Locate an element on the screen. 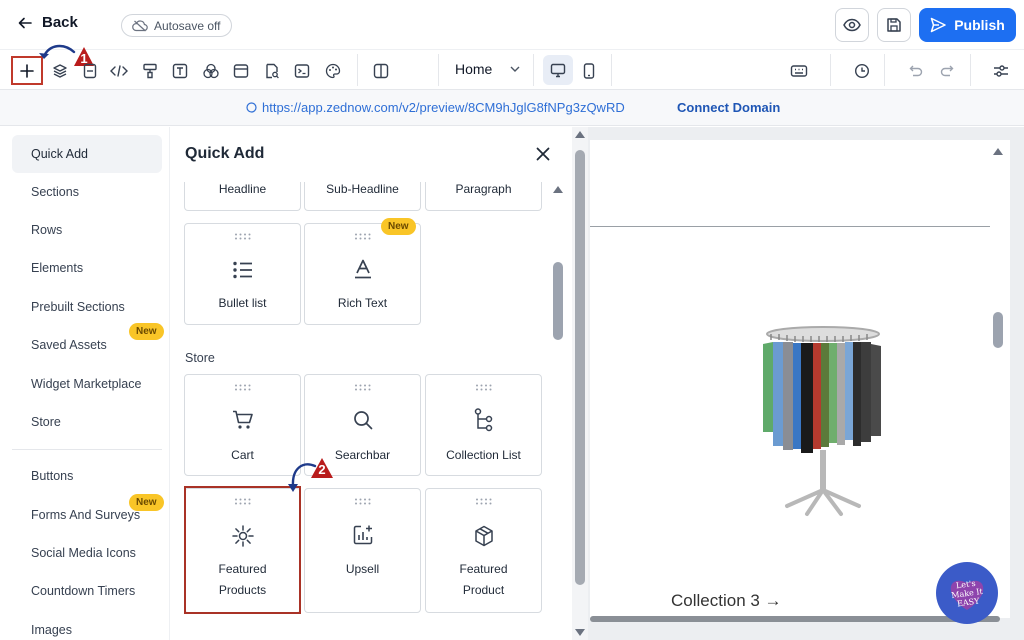 The width and height of the screenshot is (1024, 640). nav-item-label: Social Media Icons is located at coordinates (83, 553).